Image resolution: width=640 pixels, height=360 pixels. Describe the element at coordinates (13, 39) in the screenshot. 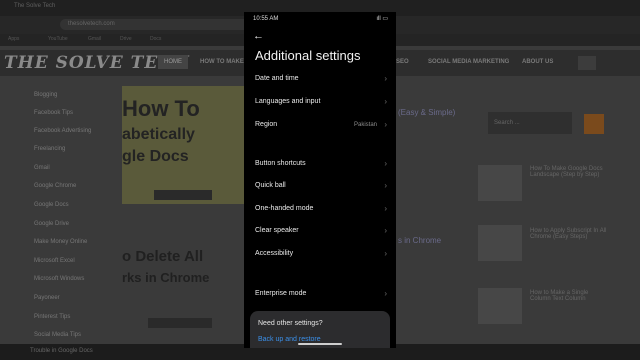

I see `bookmark-item: Apps` at that location.